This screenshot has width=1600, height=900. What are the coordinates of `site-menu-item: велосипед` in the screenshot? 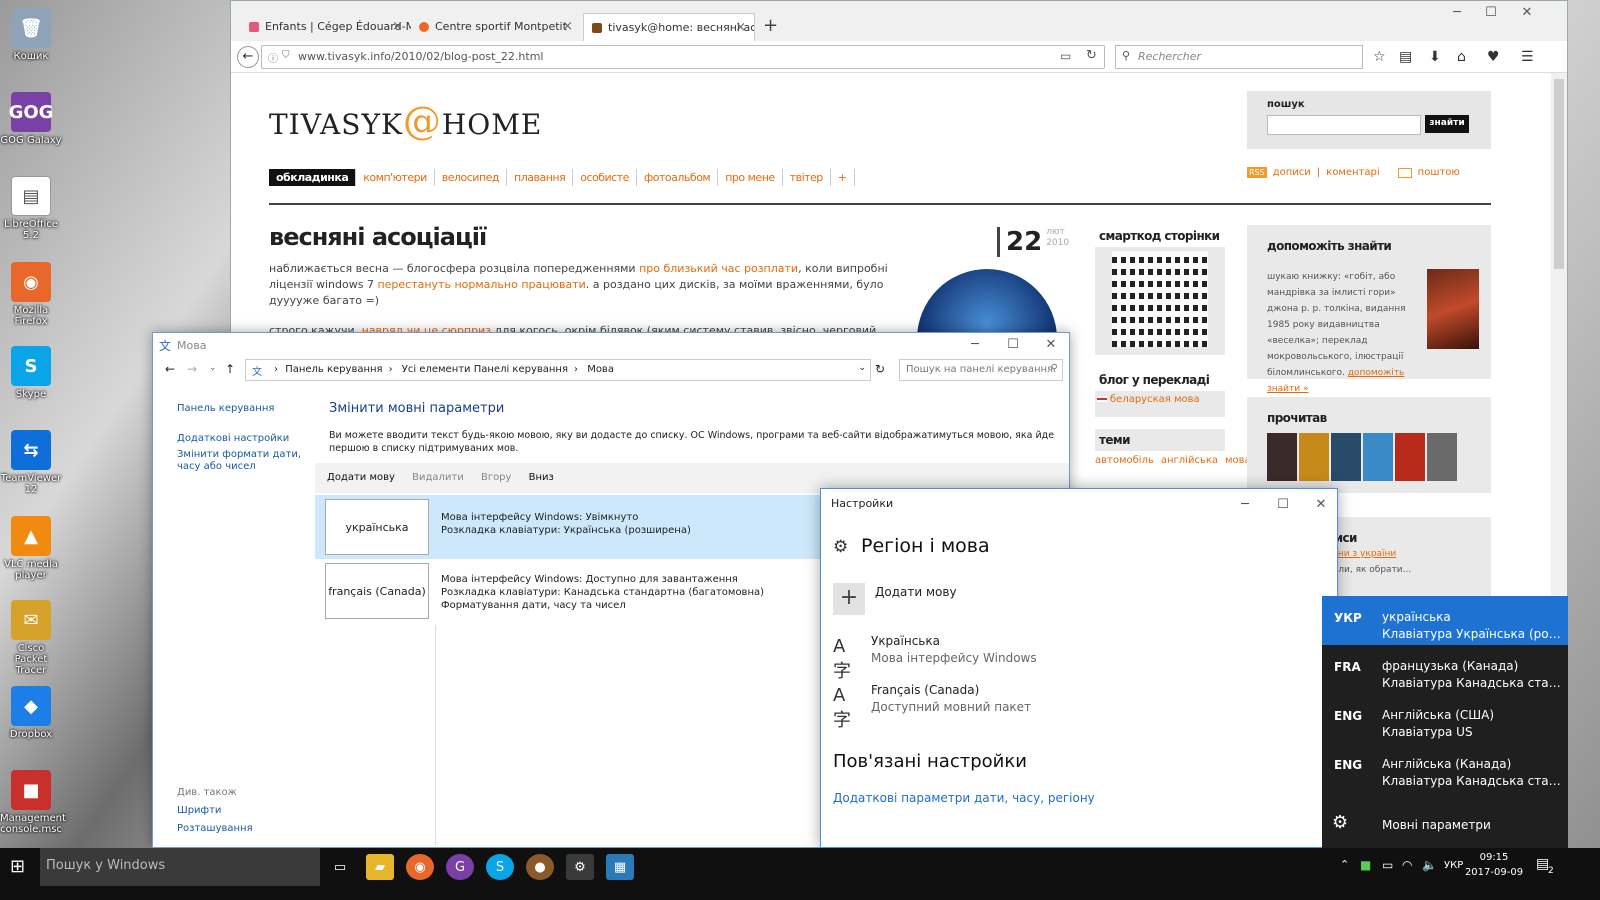 It's located at (471, 177).